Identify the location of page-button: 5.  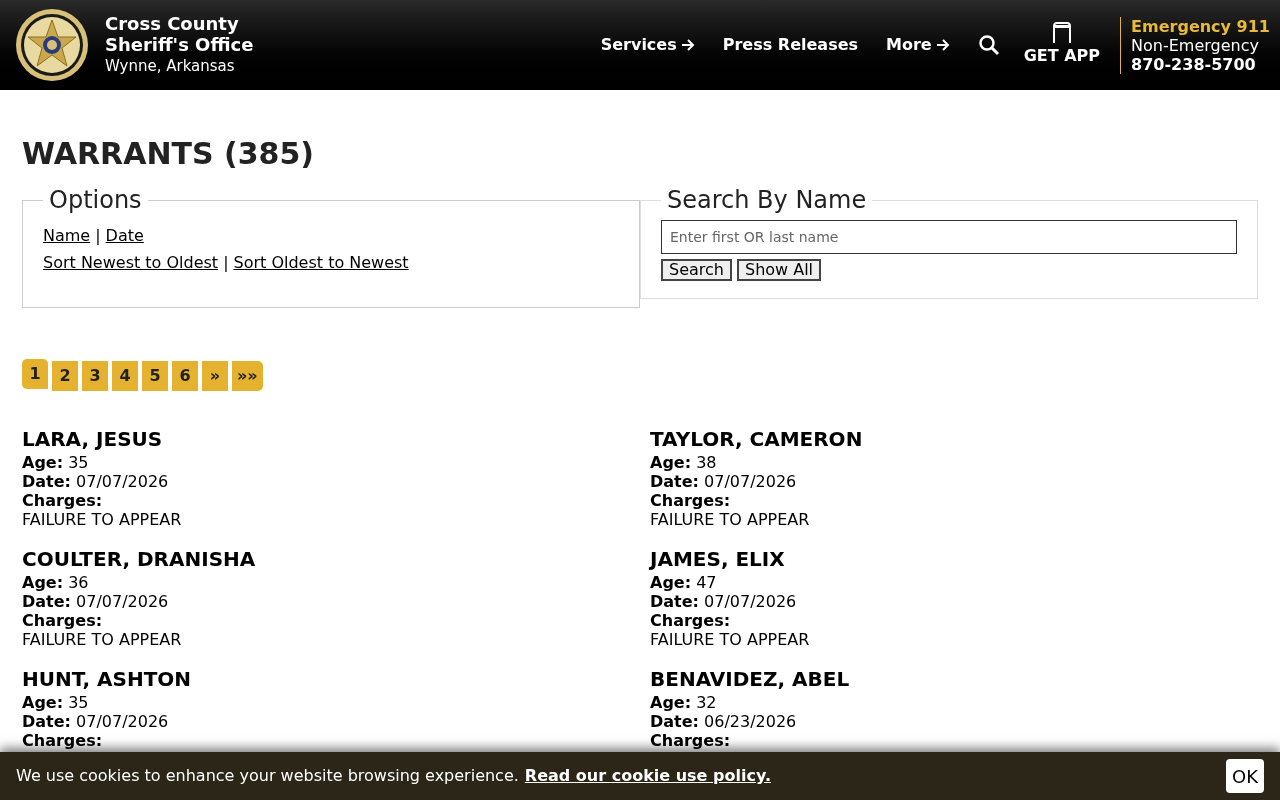
(155, 376).